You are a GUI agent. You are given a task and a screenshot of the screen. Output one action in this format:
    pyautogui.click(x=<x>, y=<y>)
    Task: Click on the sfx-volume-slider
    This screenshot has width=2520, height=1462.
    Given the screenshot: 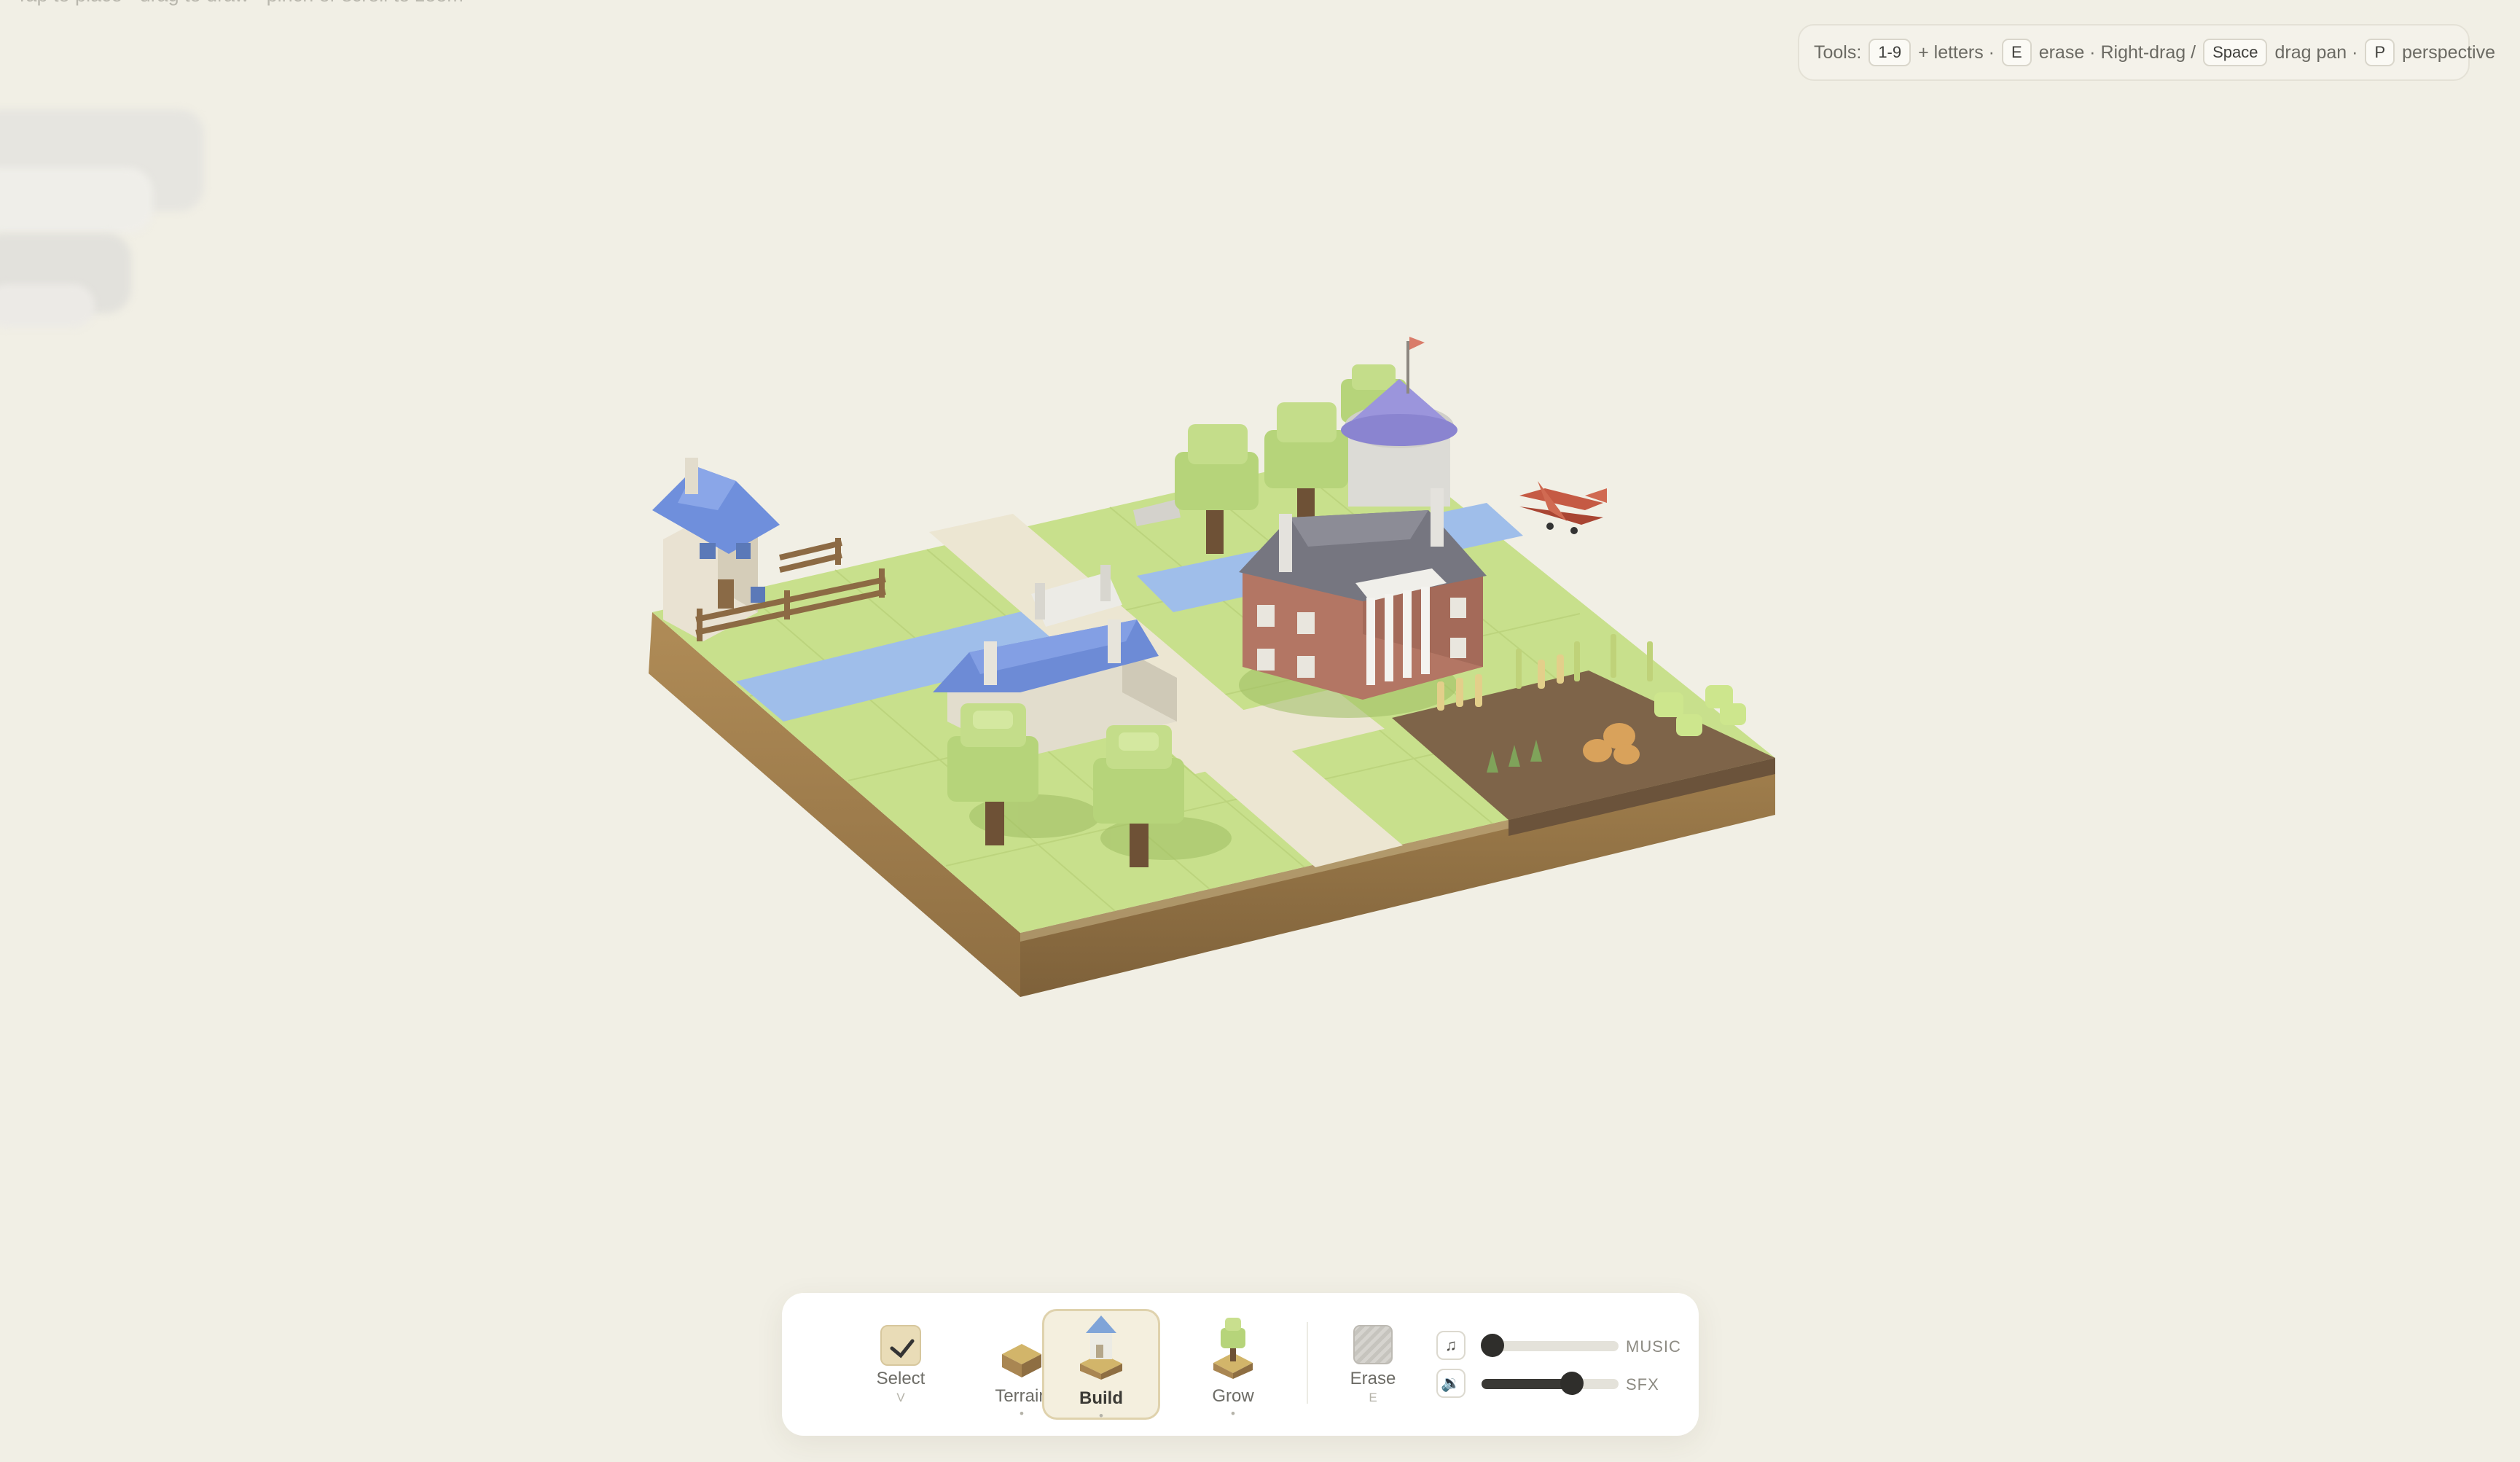 What is the action you would take?
    pyautogui.click(x=1550, y=1383)
    